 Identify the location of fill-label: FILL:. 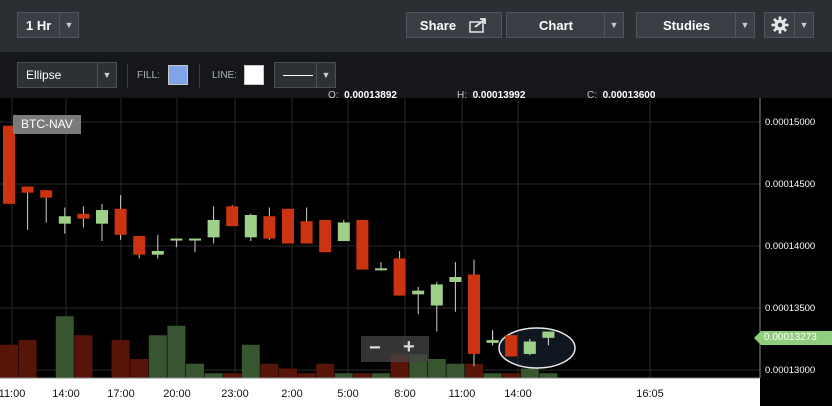
(148, 75).